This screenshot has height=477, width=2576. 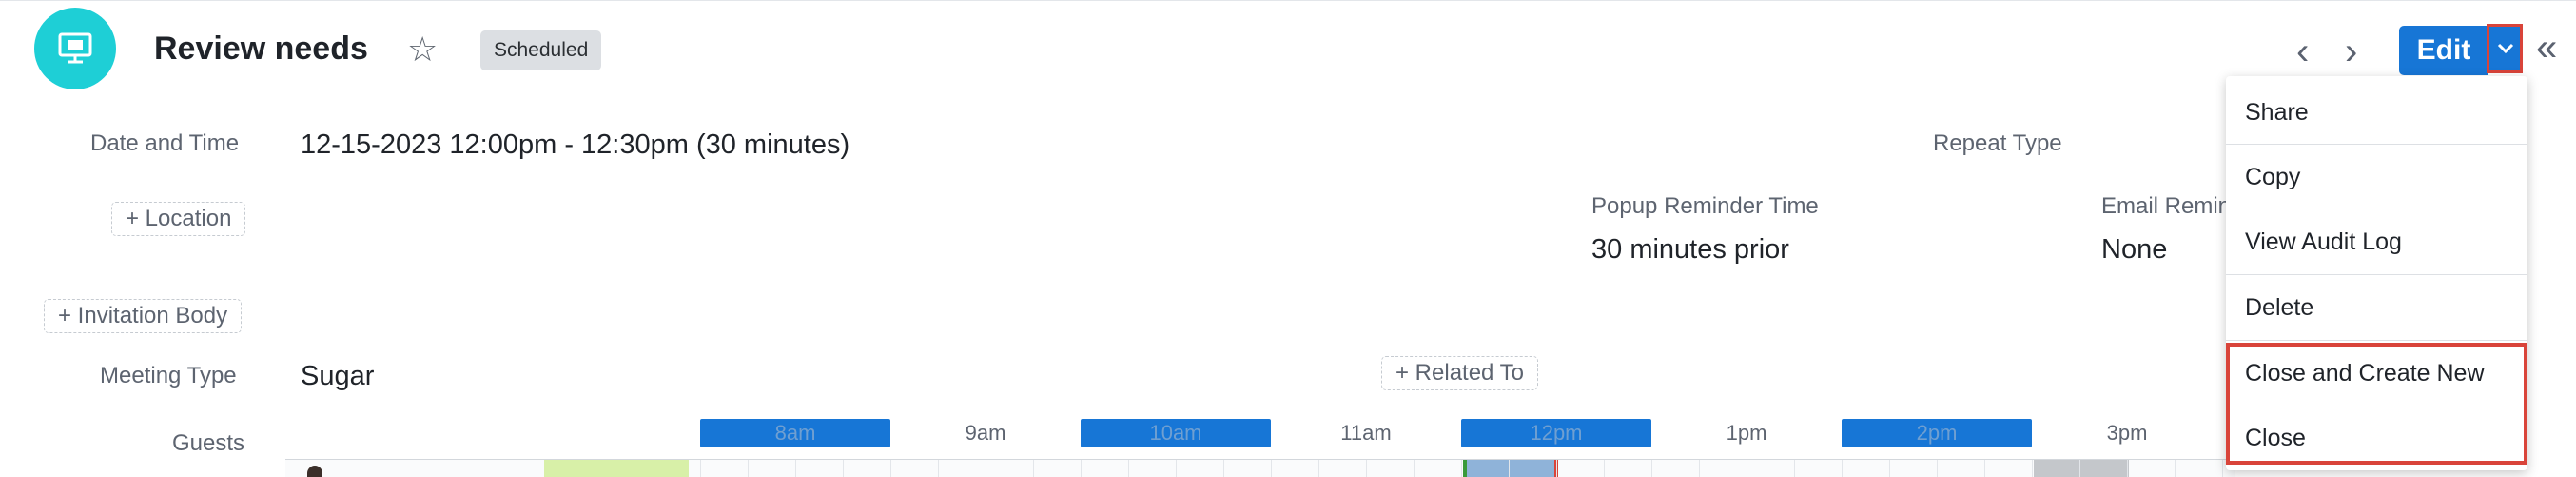 I want to click on status-badge: Scheduled, so click(x=541, y=50).